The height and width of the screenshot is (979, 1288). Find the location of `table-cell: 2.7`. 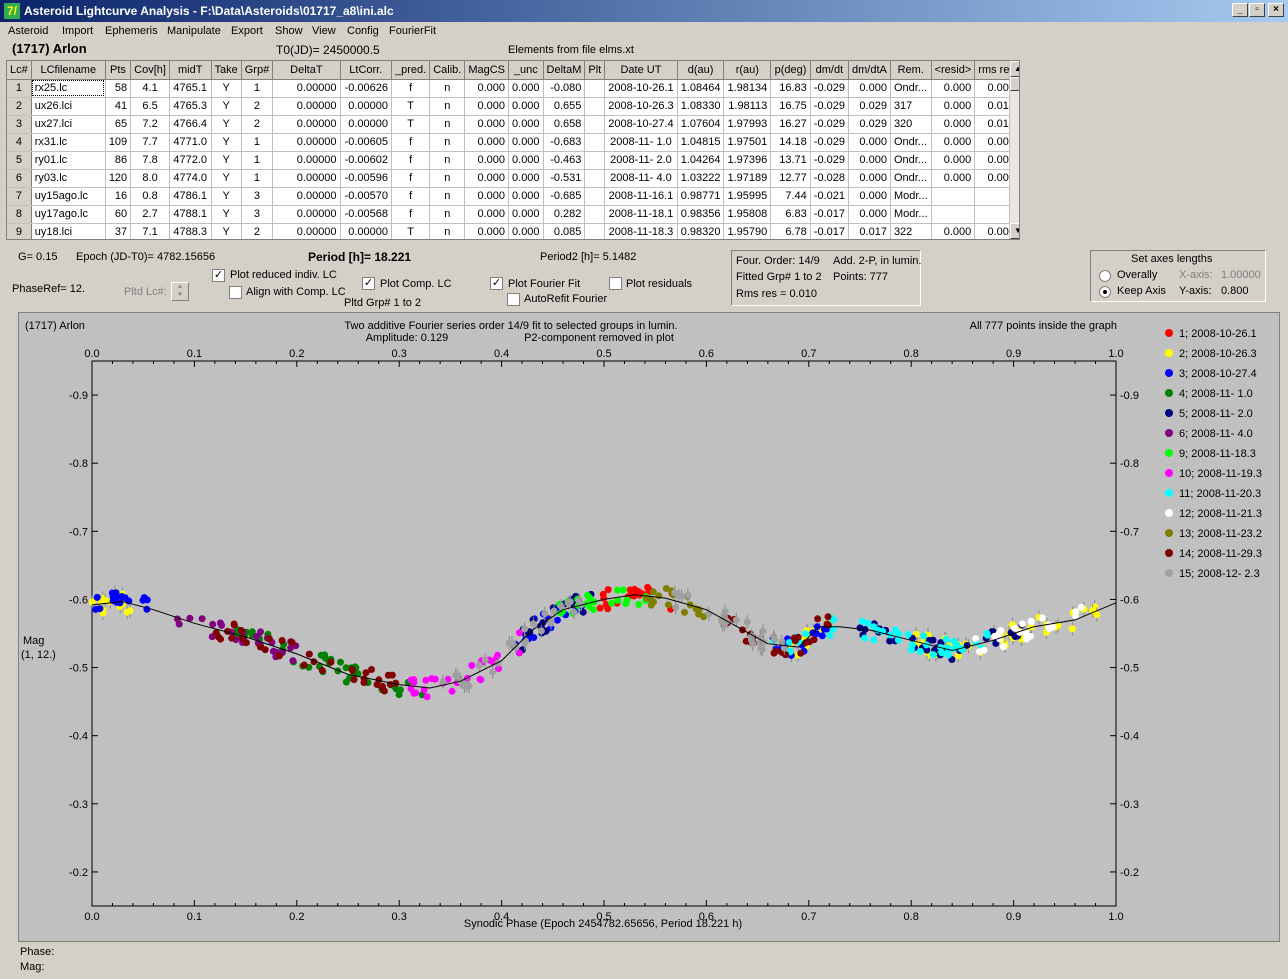

table-cell: 2.7 is located at coordinates (150, 214).